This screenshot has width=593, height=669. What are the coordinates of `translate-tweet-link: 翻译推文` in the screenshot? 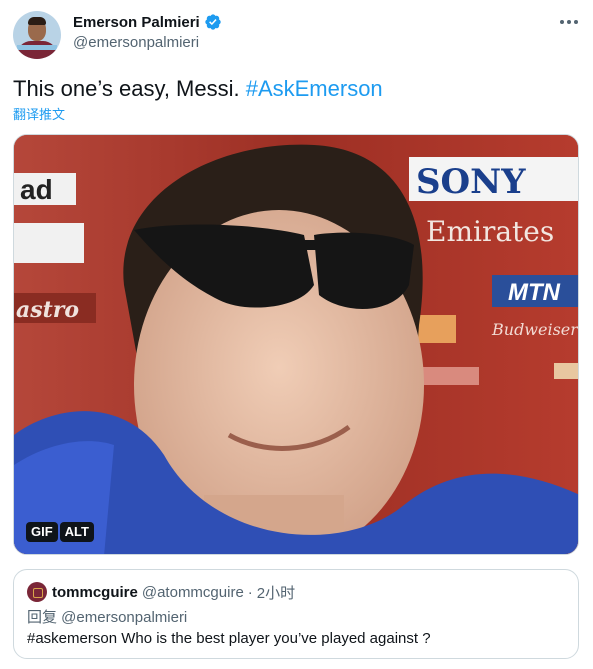 It's located at (39, 113).